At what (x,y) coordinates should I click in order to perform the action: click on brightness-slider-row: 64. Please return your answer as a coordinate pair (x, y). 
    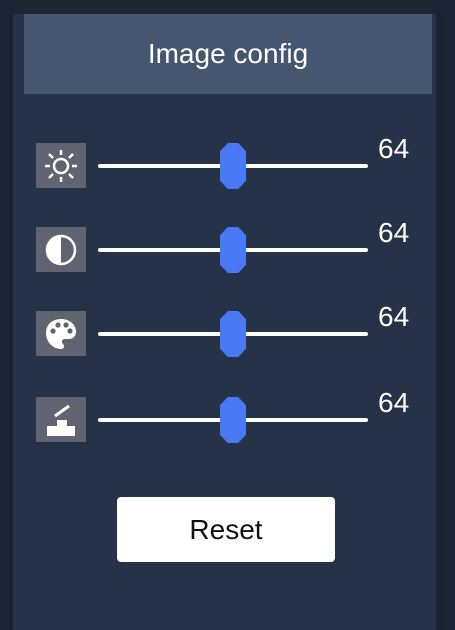
    Looking at the image, I should click on (236, 163).